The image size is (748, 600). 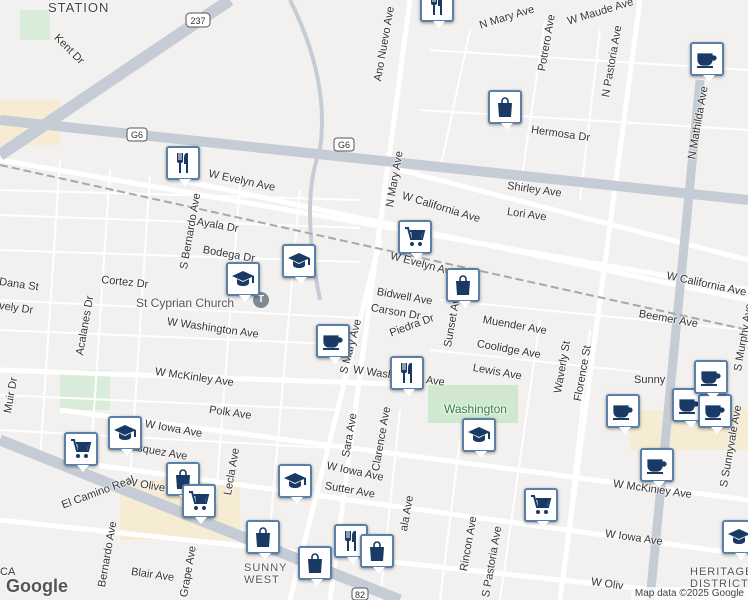 What do you see at coordinates (689, 593) in the screenshot?
I see `map-attribution: Map data ©2025 Google` at bounding box center [689, 593].